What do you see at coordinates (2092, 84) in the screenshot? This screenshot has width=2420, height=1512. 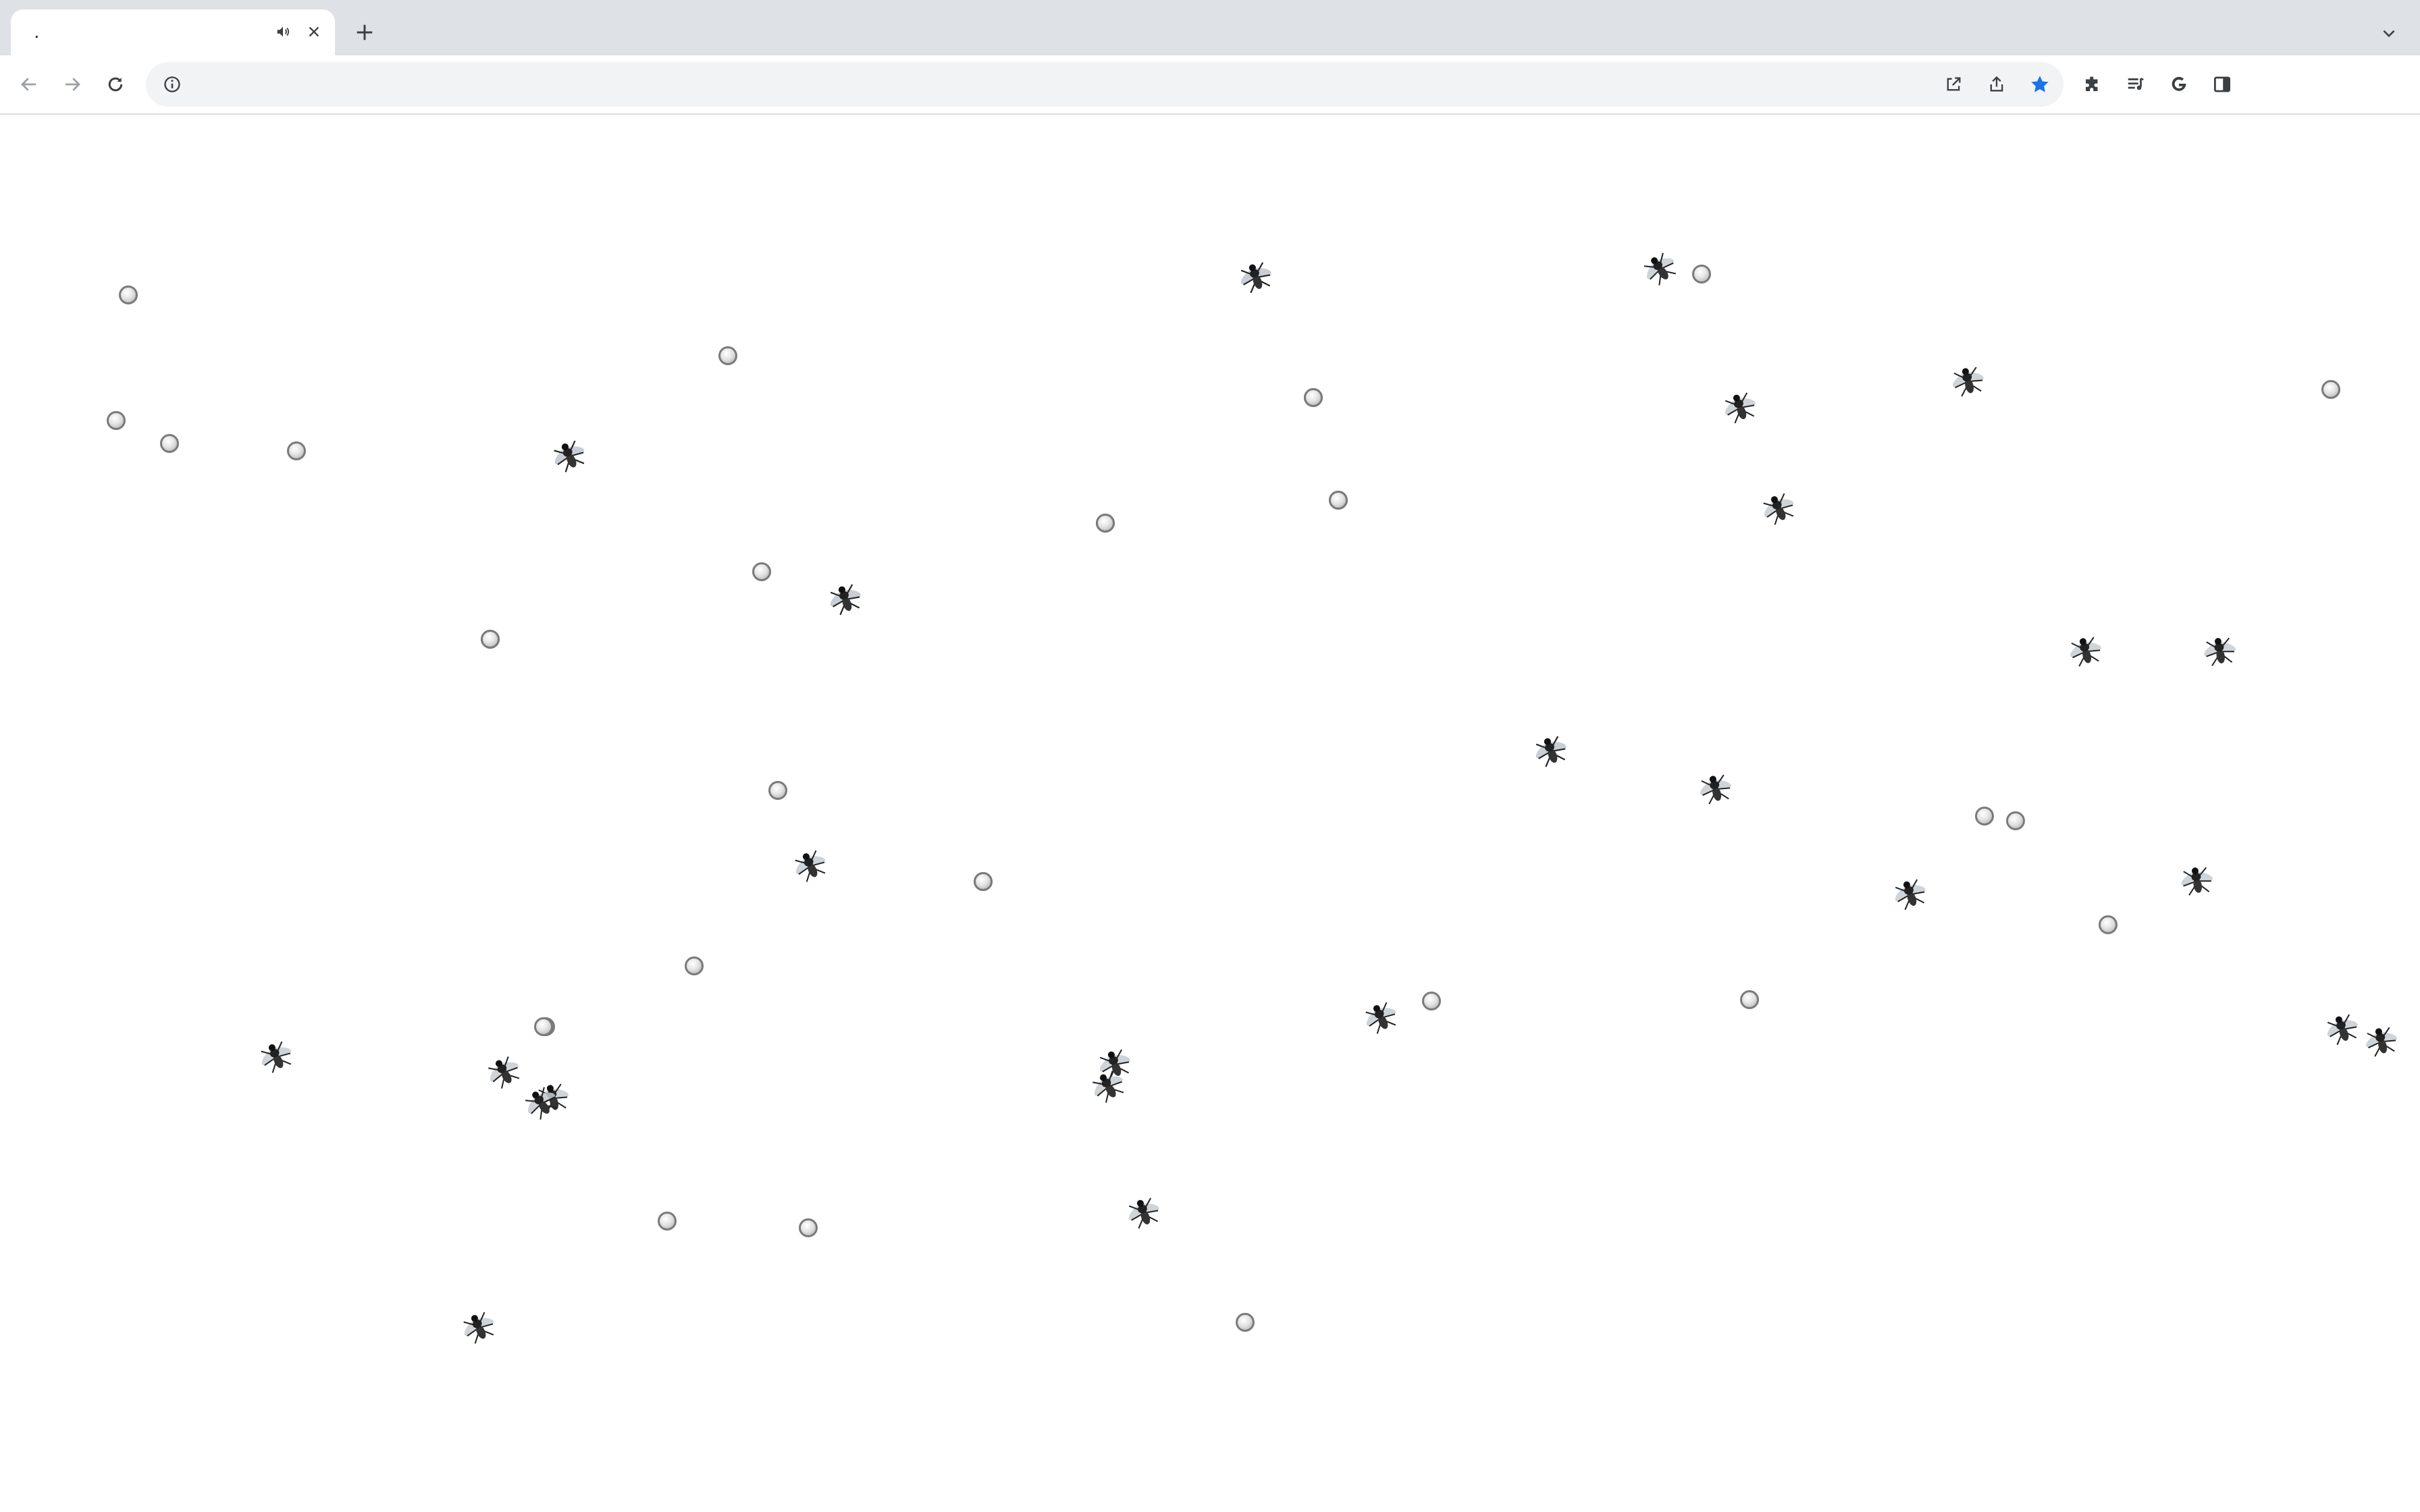 I see `extensions-puzzle-icon` at bounding box center [2092, 84].